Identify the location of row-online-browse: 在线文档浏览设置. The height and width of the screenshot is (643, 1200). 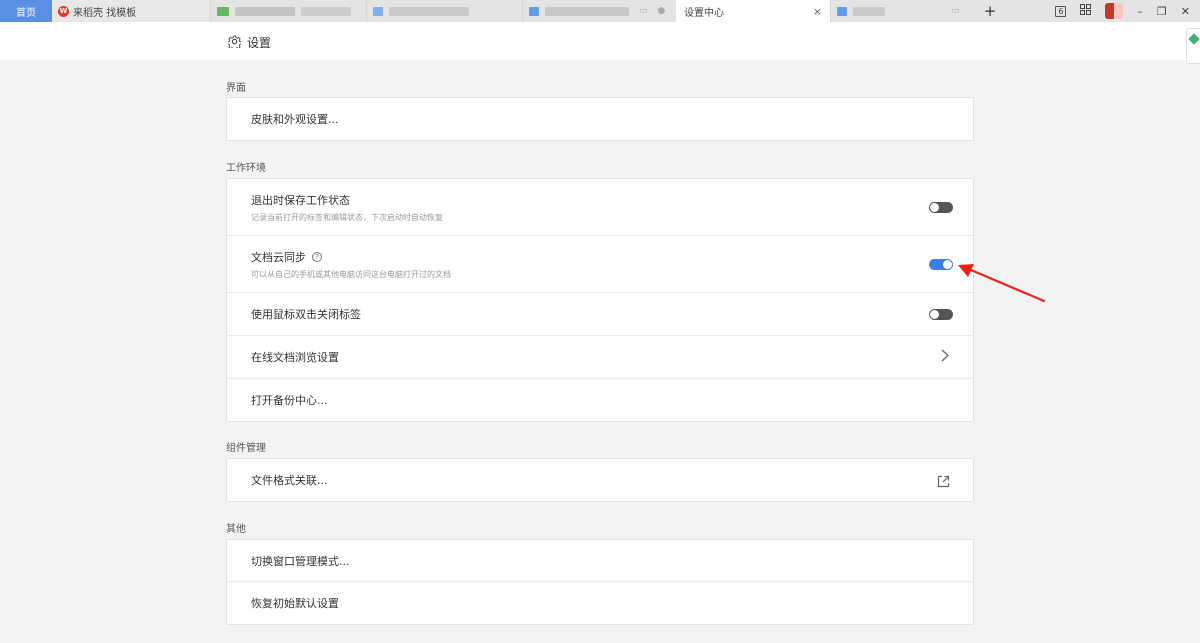
(600, 357).